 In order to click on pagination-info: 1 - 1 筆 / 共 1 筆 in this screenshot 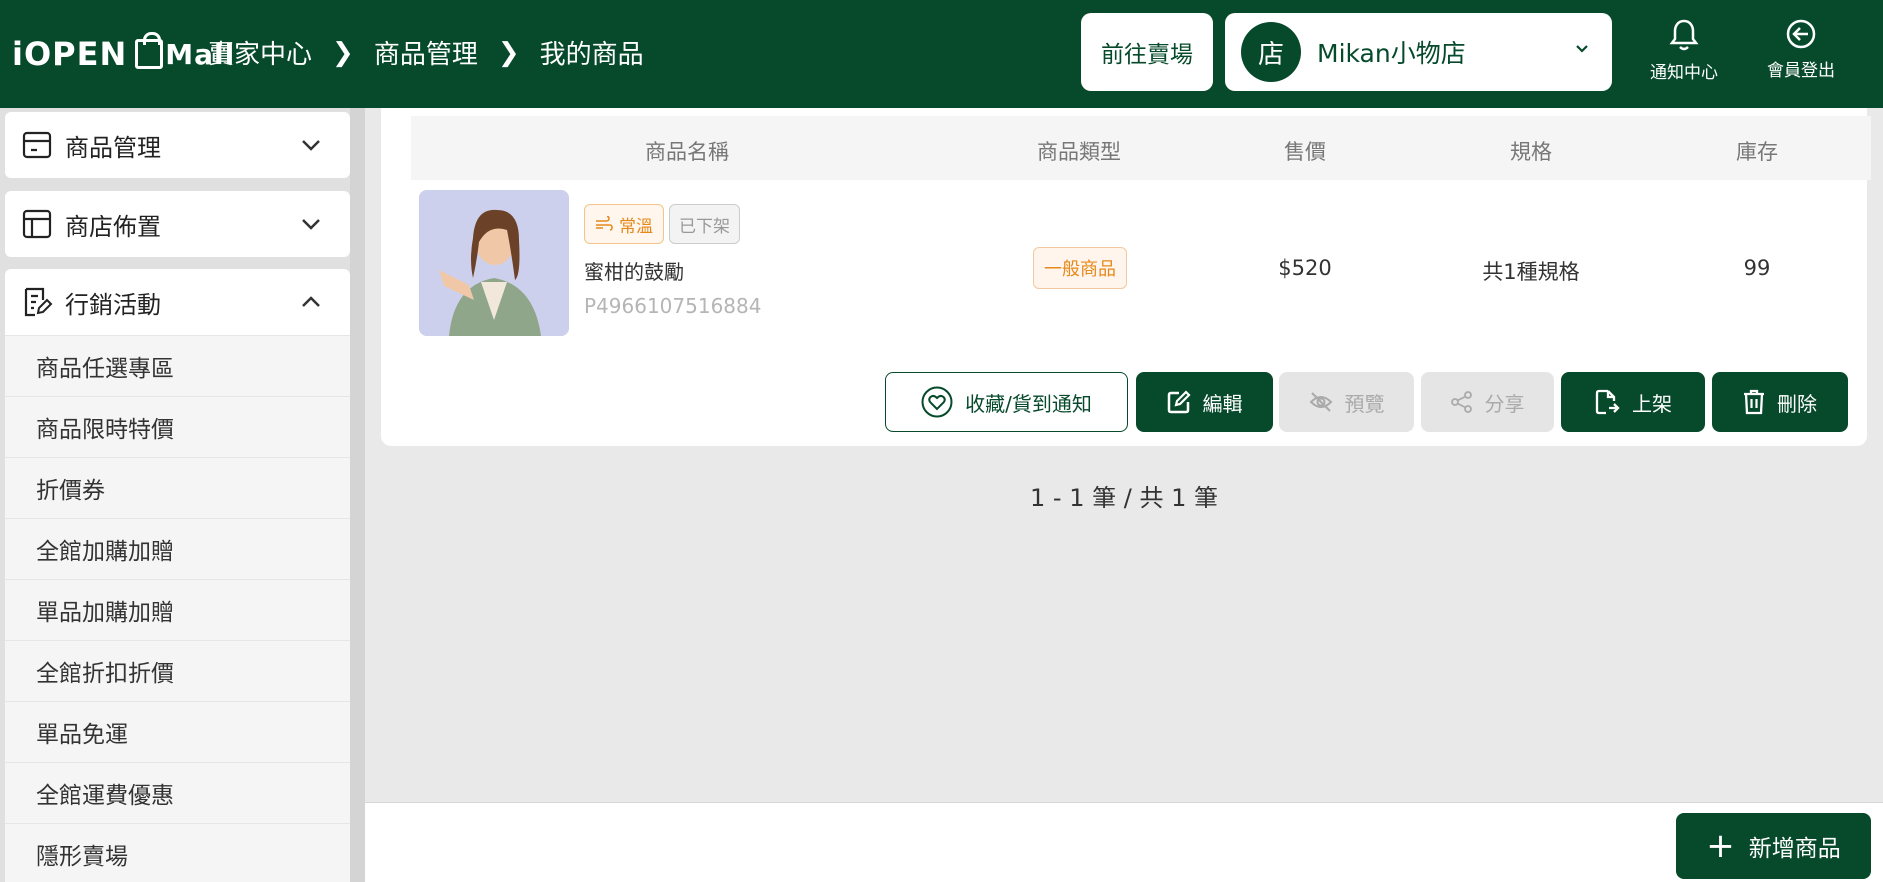, I will do `click(1124, 498)`.